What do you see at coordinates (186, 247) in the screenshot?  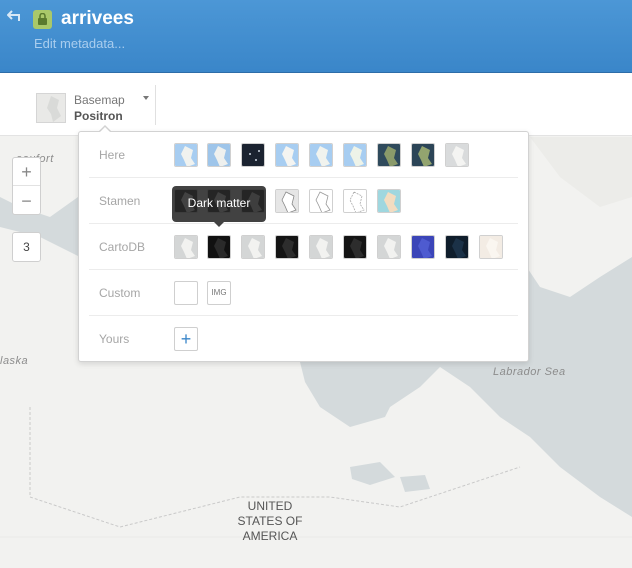 I see `basemap-option-positron` at bounding box center [186, 247].